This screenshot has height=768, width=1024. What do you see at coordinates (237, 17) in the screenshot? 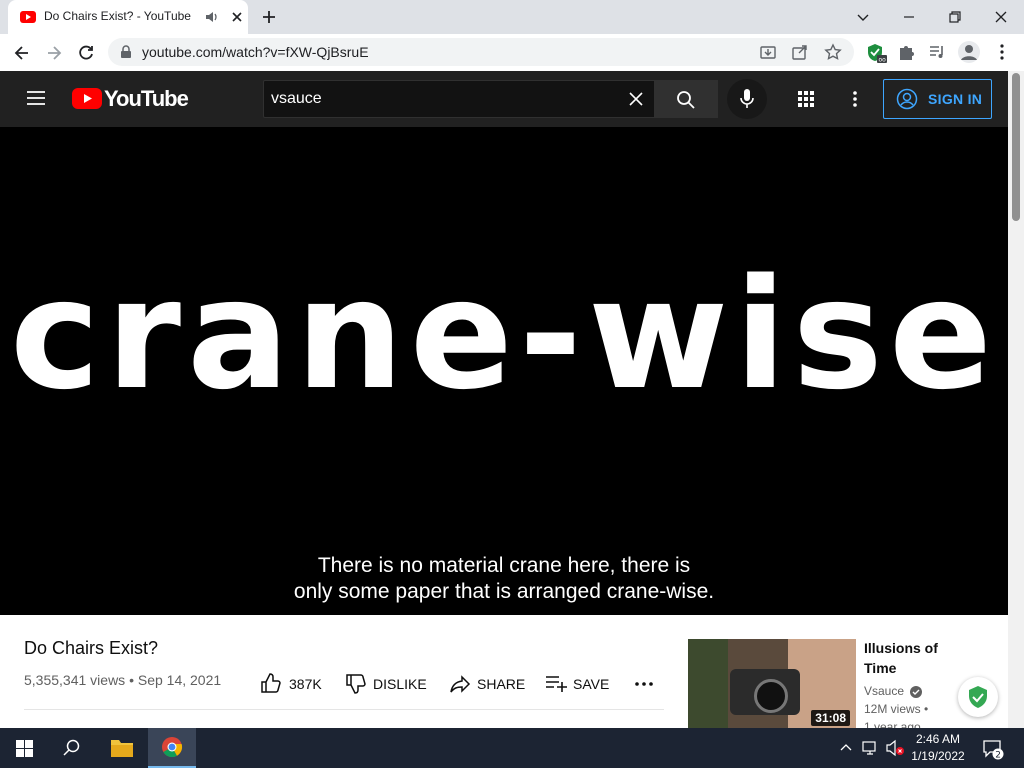
I see `tab-close-icon` at bounding box center [237, 17].